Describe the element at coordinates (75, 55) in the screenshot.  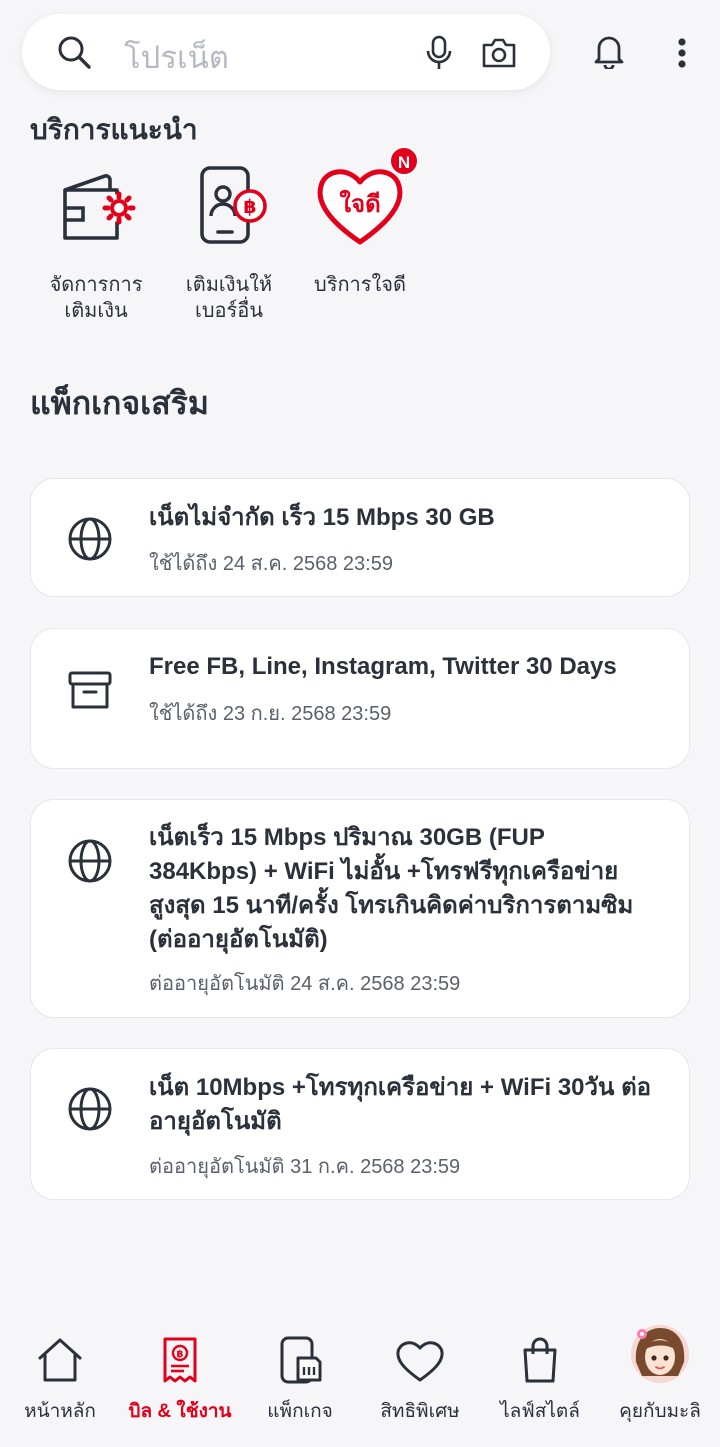
I see `search-icon` at that location.